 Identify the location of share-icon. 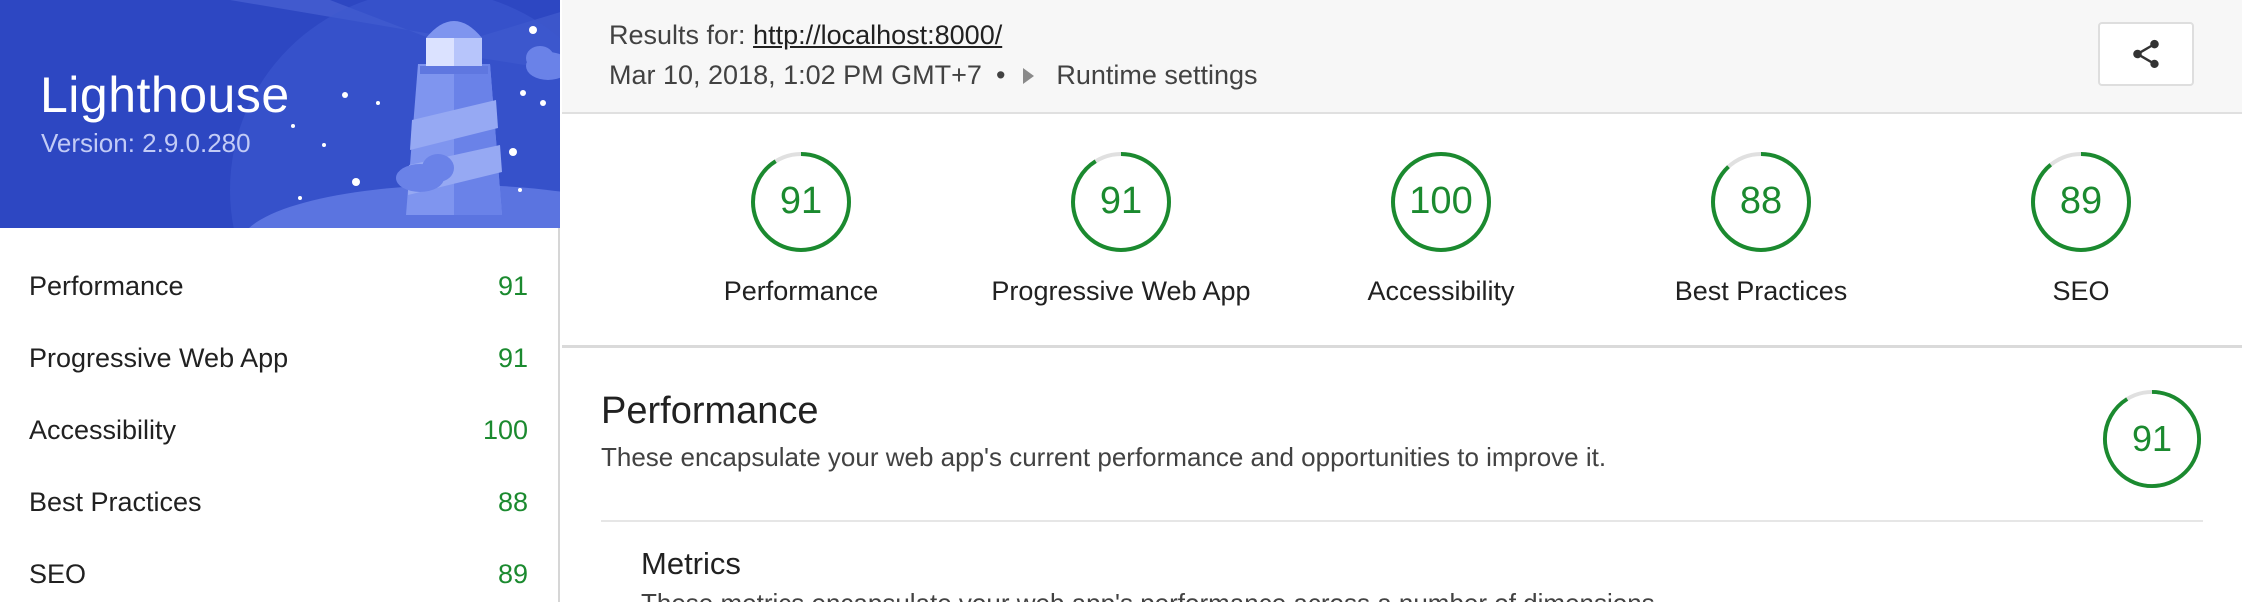
(2146, 54).